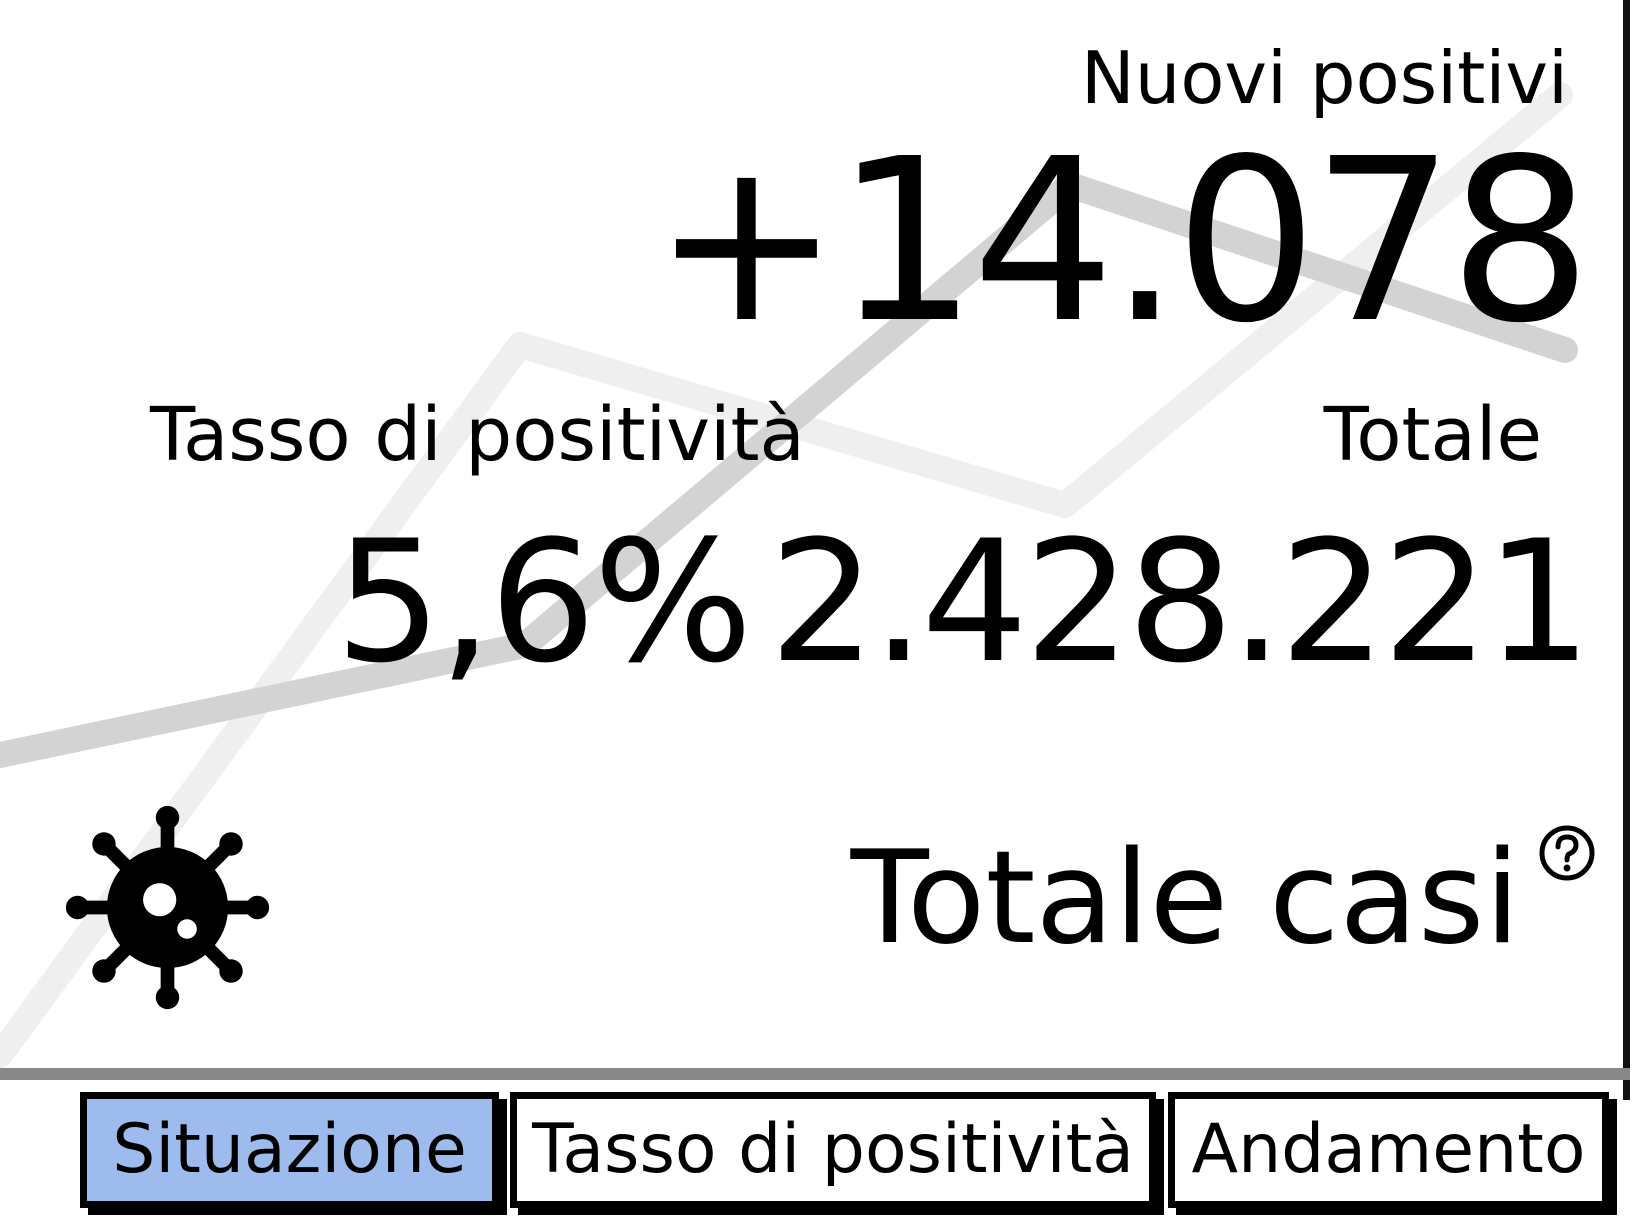 This screenshot has height=1218, width=1638. What do you see at coordinates (815, 1074) in the screenshot?
I see `panel-bottom-border` at bounding box center [815, 1074].